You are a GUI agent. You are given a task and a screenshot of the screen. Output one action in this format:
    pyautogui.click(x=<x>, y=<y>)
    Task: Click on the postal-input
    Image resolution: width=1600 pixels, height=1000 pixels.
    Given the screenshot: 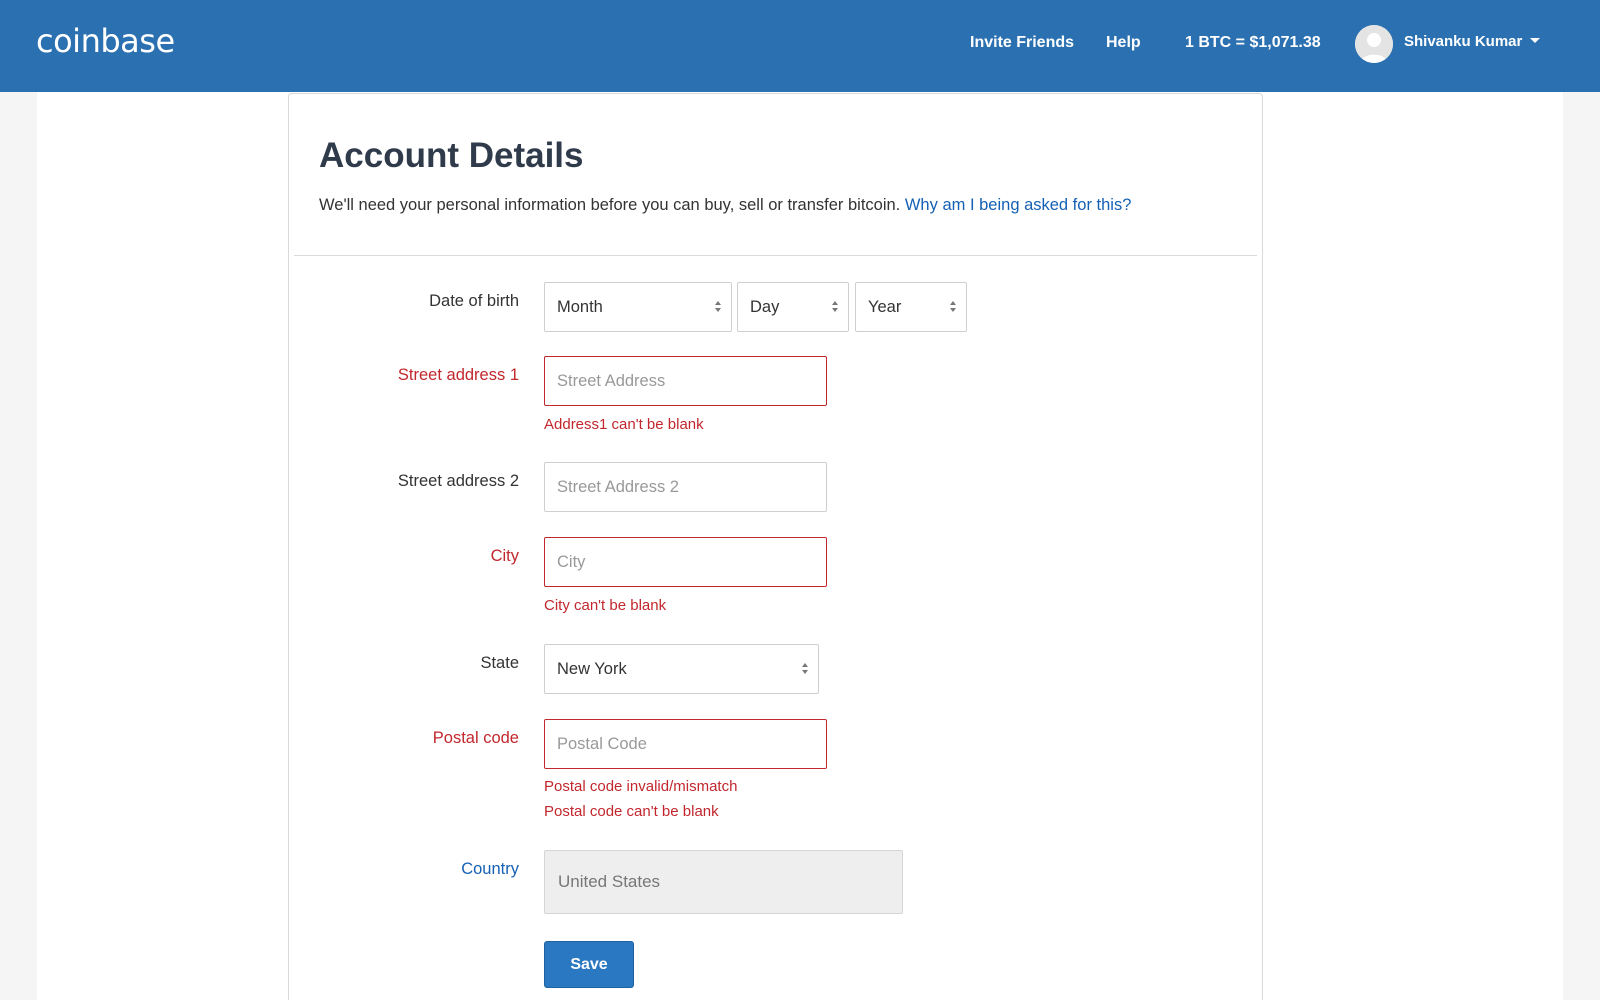 What is the action you would take?
    pyautogui.click(x=685, y=744)
    